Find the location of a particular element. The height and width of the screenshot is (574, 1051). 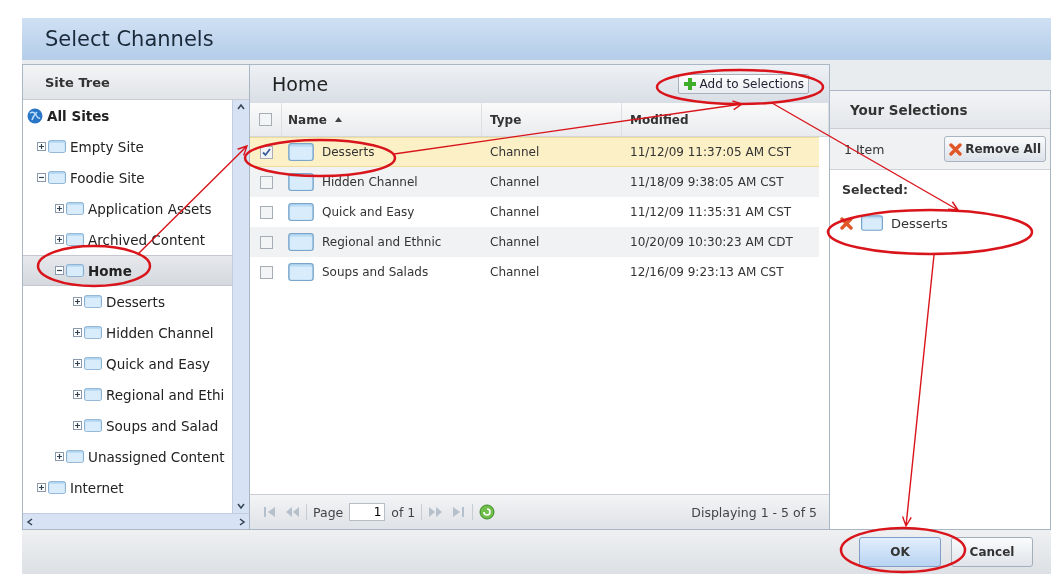

sort-ascending-icon is located at coordinates (338, 119).